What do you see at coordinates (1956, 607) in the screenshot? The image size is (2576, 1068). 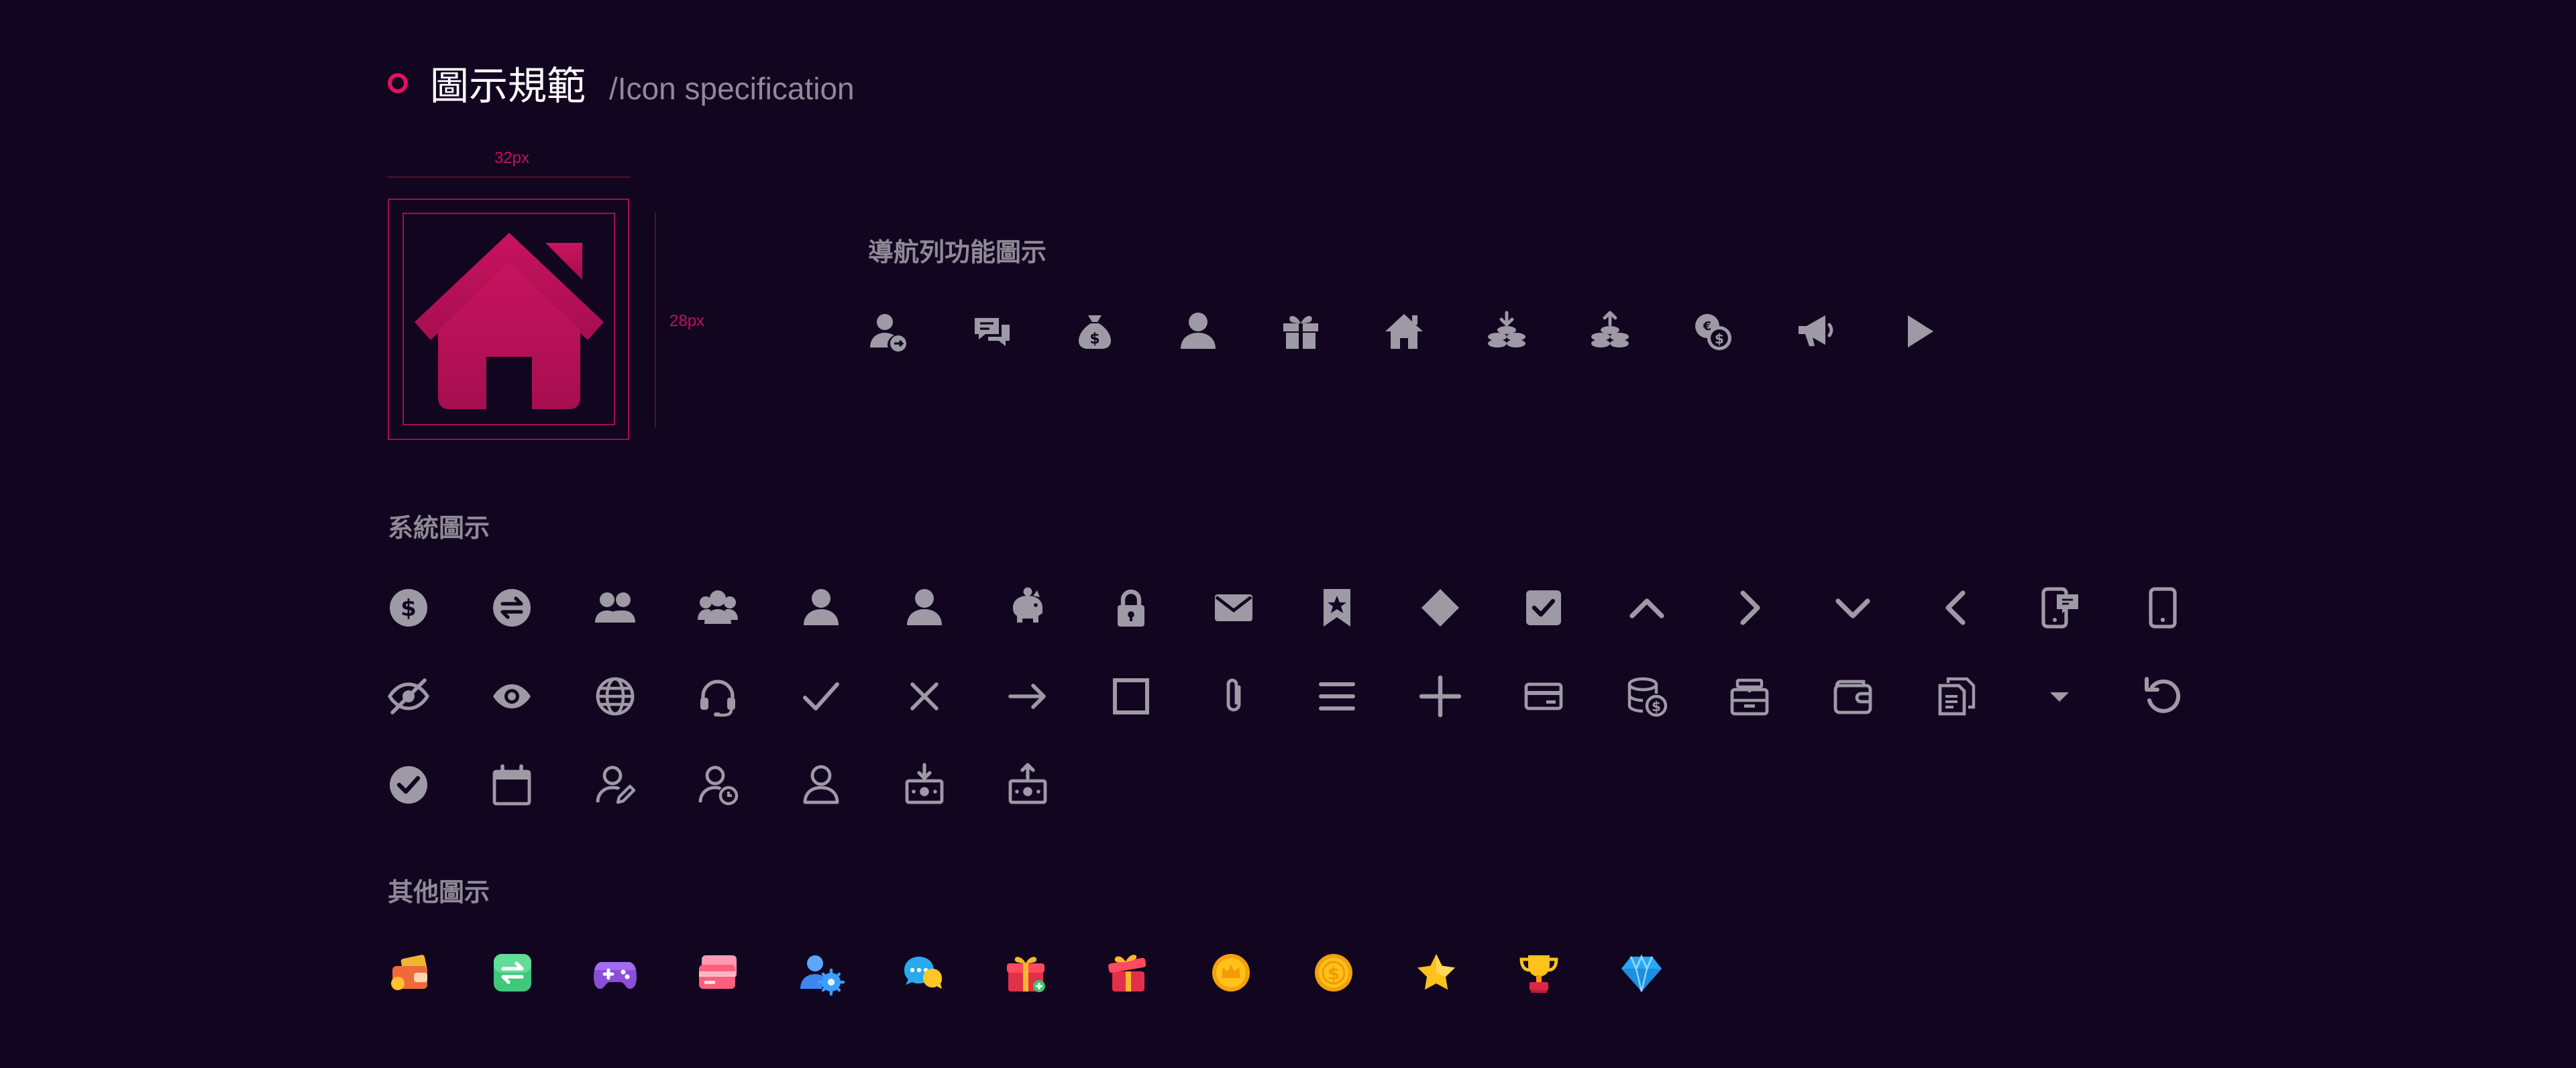 I see `chevron-left-icon` at bounding box center [1956, 607].